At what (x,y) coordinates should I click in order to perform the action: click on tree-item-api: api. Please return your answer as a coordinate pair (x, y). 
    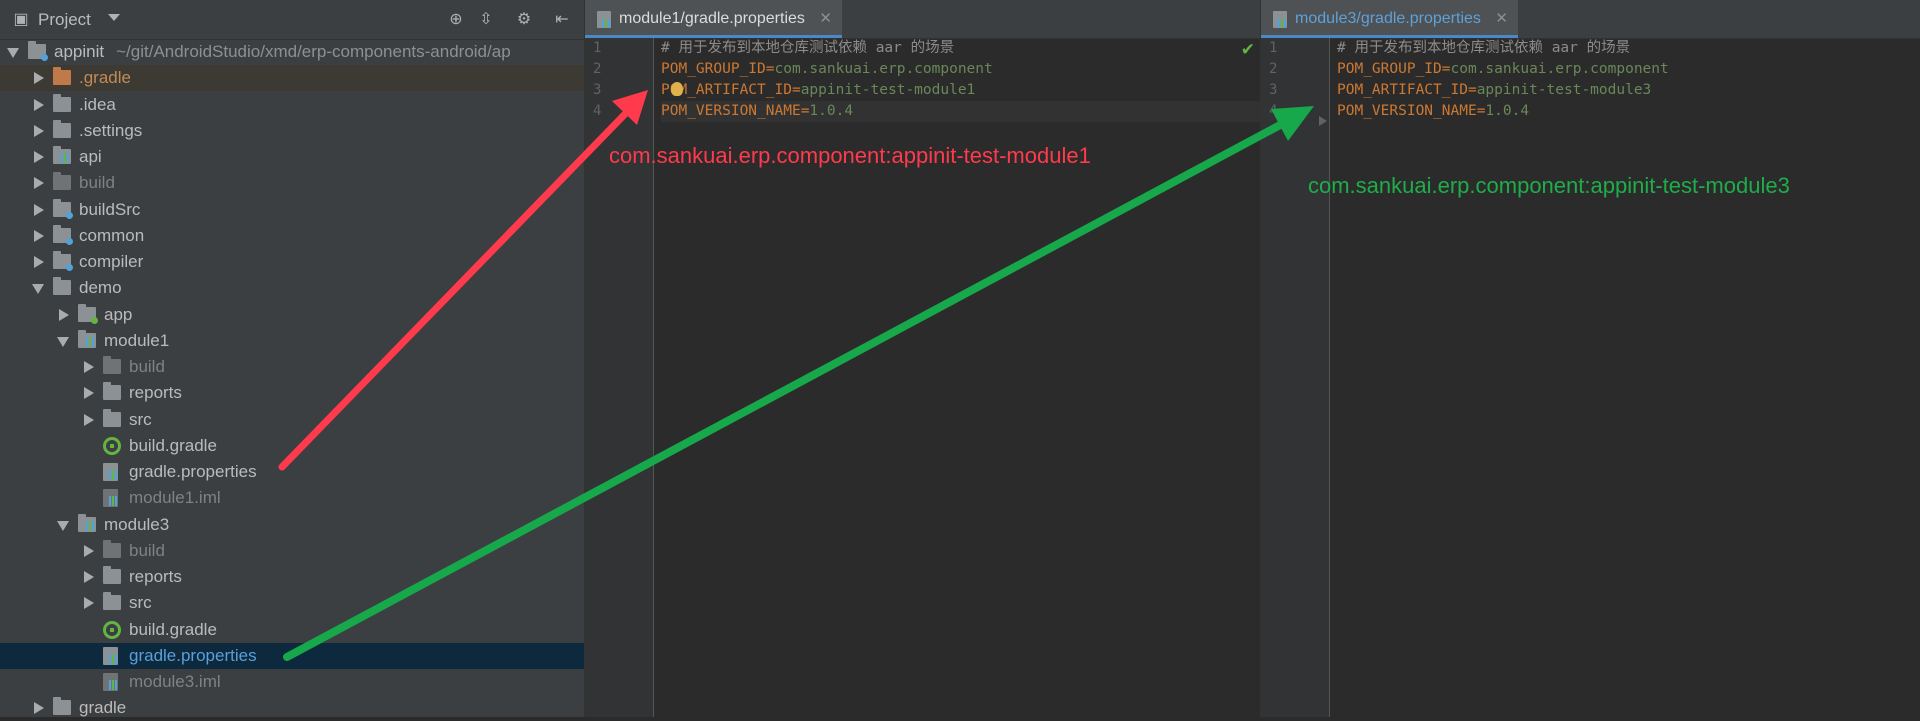
    Looking at the image, I should click on (292, 157).